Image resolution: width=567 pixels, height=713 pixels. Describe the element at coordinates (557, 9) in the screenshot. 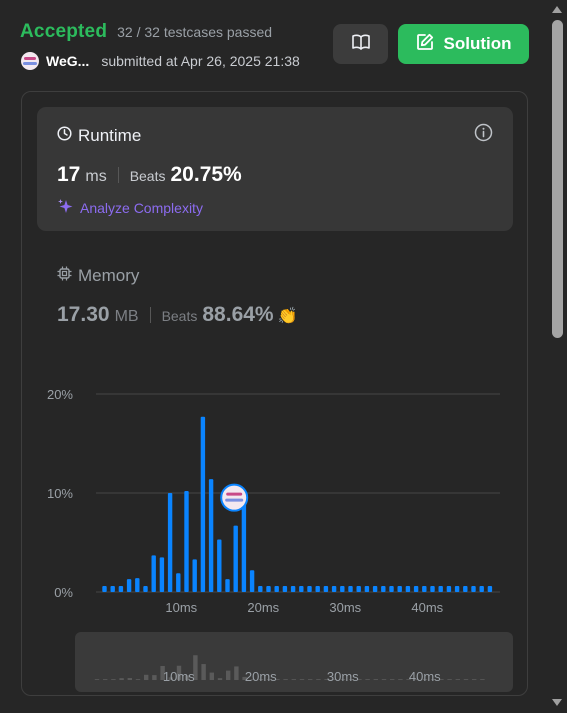

I see `scroll-up-arrow-icon` at that location.